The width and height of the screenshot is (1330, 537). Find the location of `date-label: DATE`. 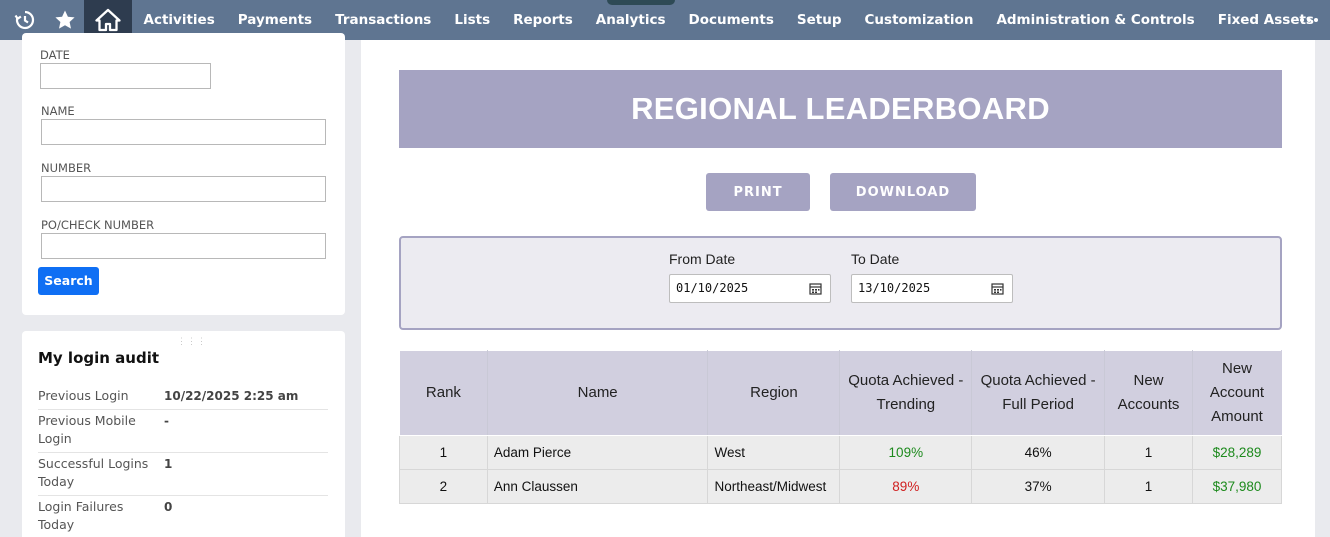

date-label: DATE is located at coordinates (55, 55).